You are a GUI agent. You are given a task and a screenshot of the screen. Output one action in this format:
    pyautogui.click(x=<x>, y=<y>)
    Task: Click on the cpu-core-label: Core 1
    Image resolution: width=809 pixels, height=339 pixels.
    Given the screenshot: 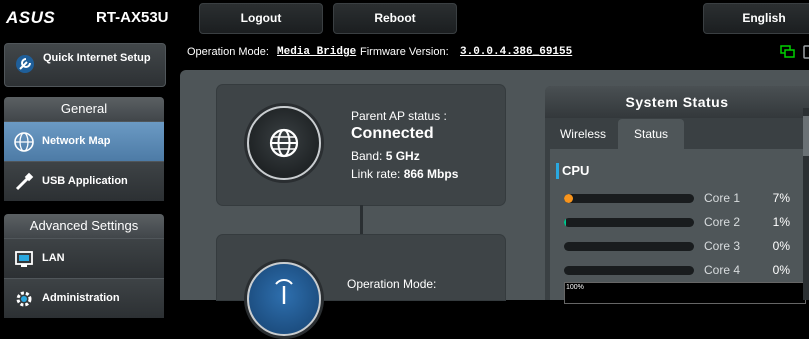 What is the action you would take?
    pyautogui.click(x=722, y=198)
    